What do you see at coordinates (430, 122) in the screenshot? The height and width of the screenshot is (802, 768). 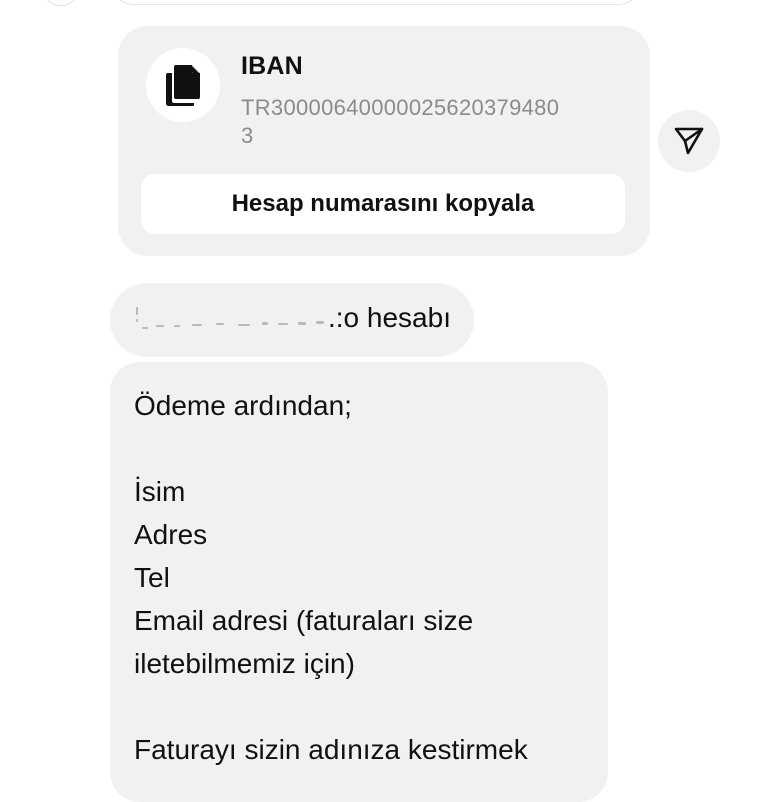 I see `iban-number: TR30000640000025620379480 3` at bounding box center [430, 122].